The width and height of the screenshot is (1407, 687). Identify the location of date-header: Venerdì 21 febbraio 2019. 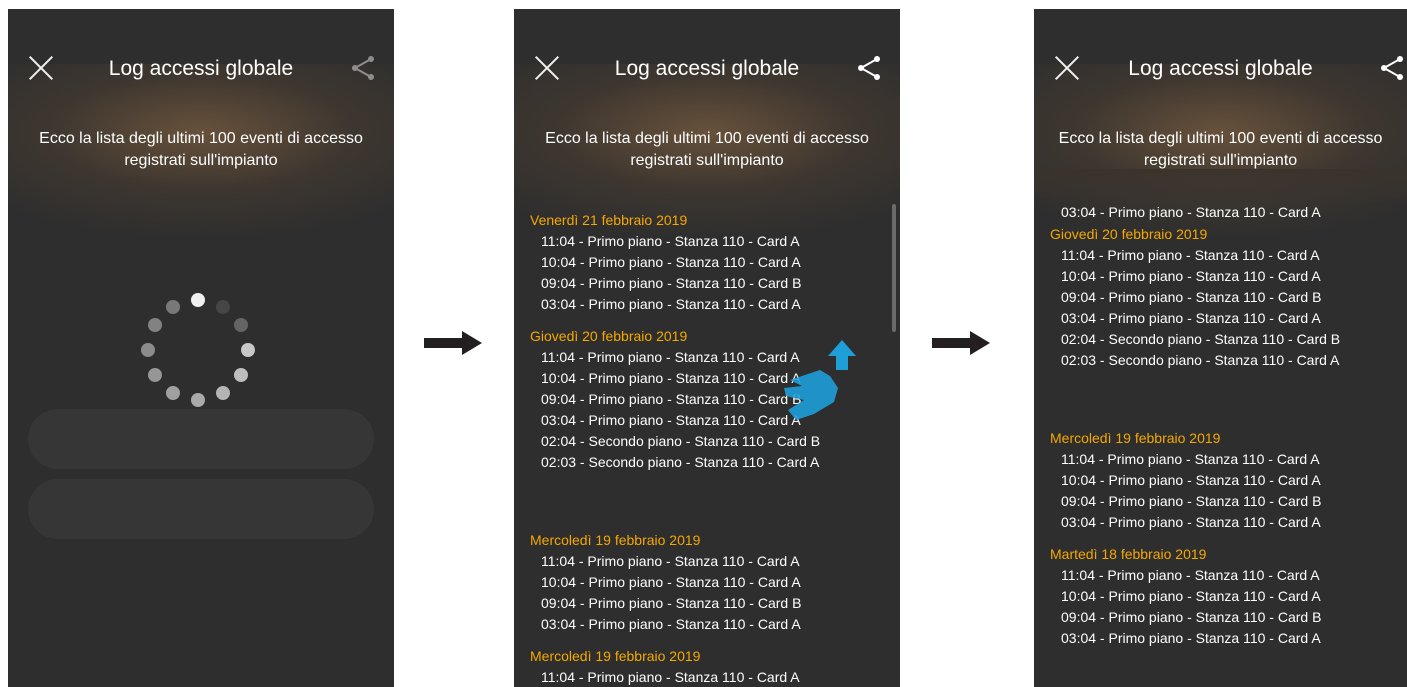
(609, 220).